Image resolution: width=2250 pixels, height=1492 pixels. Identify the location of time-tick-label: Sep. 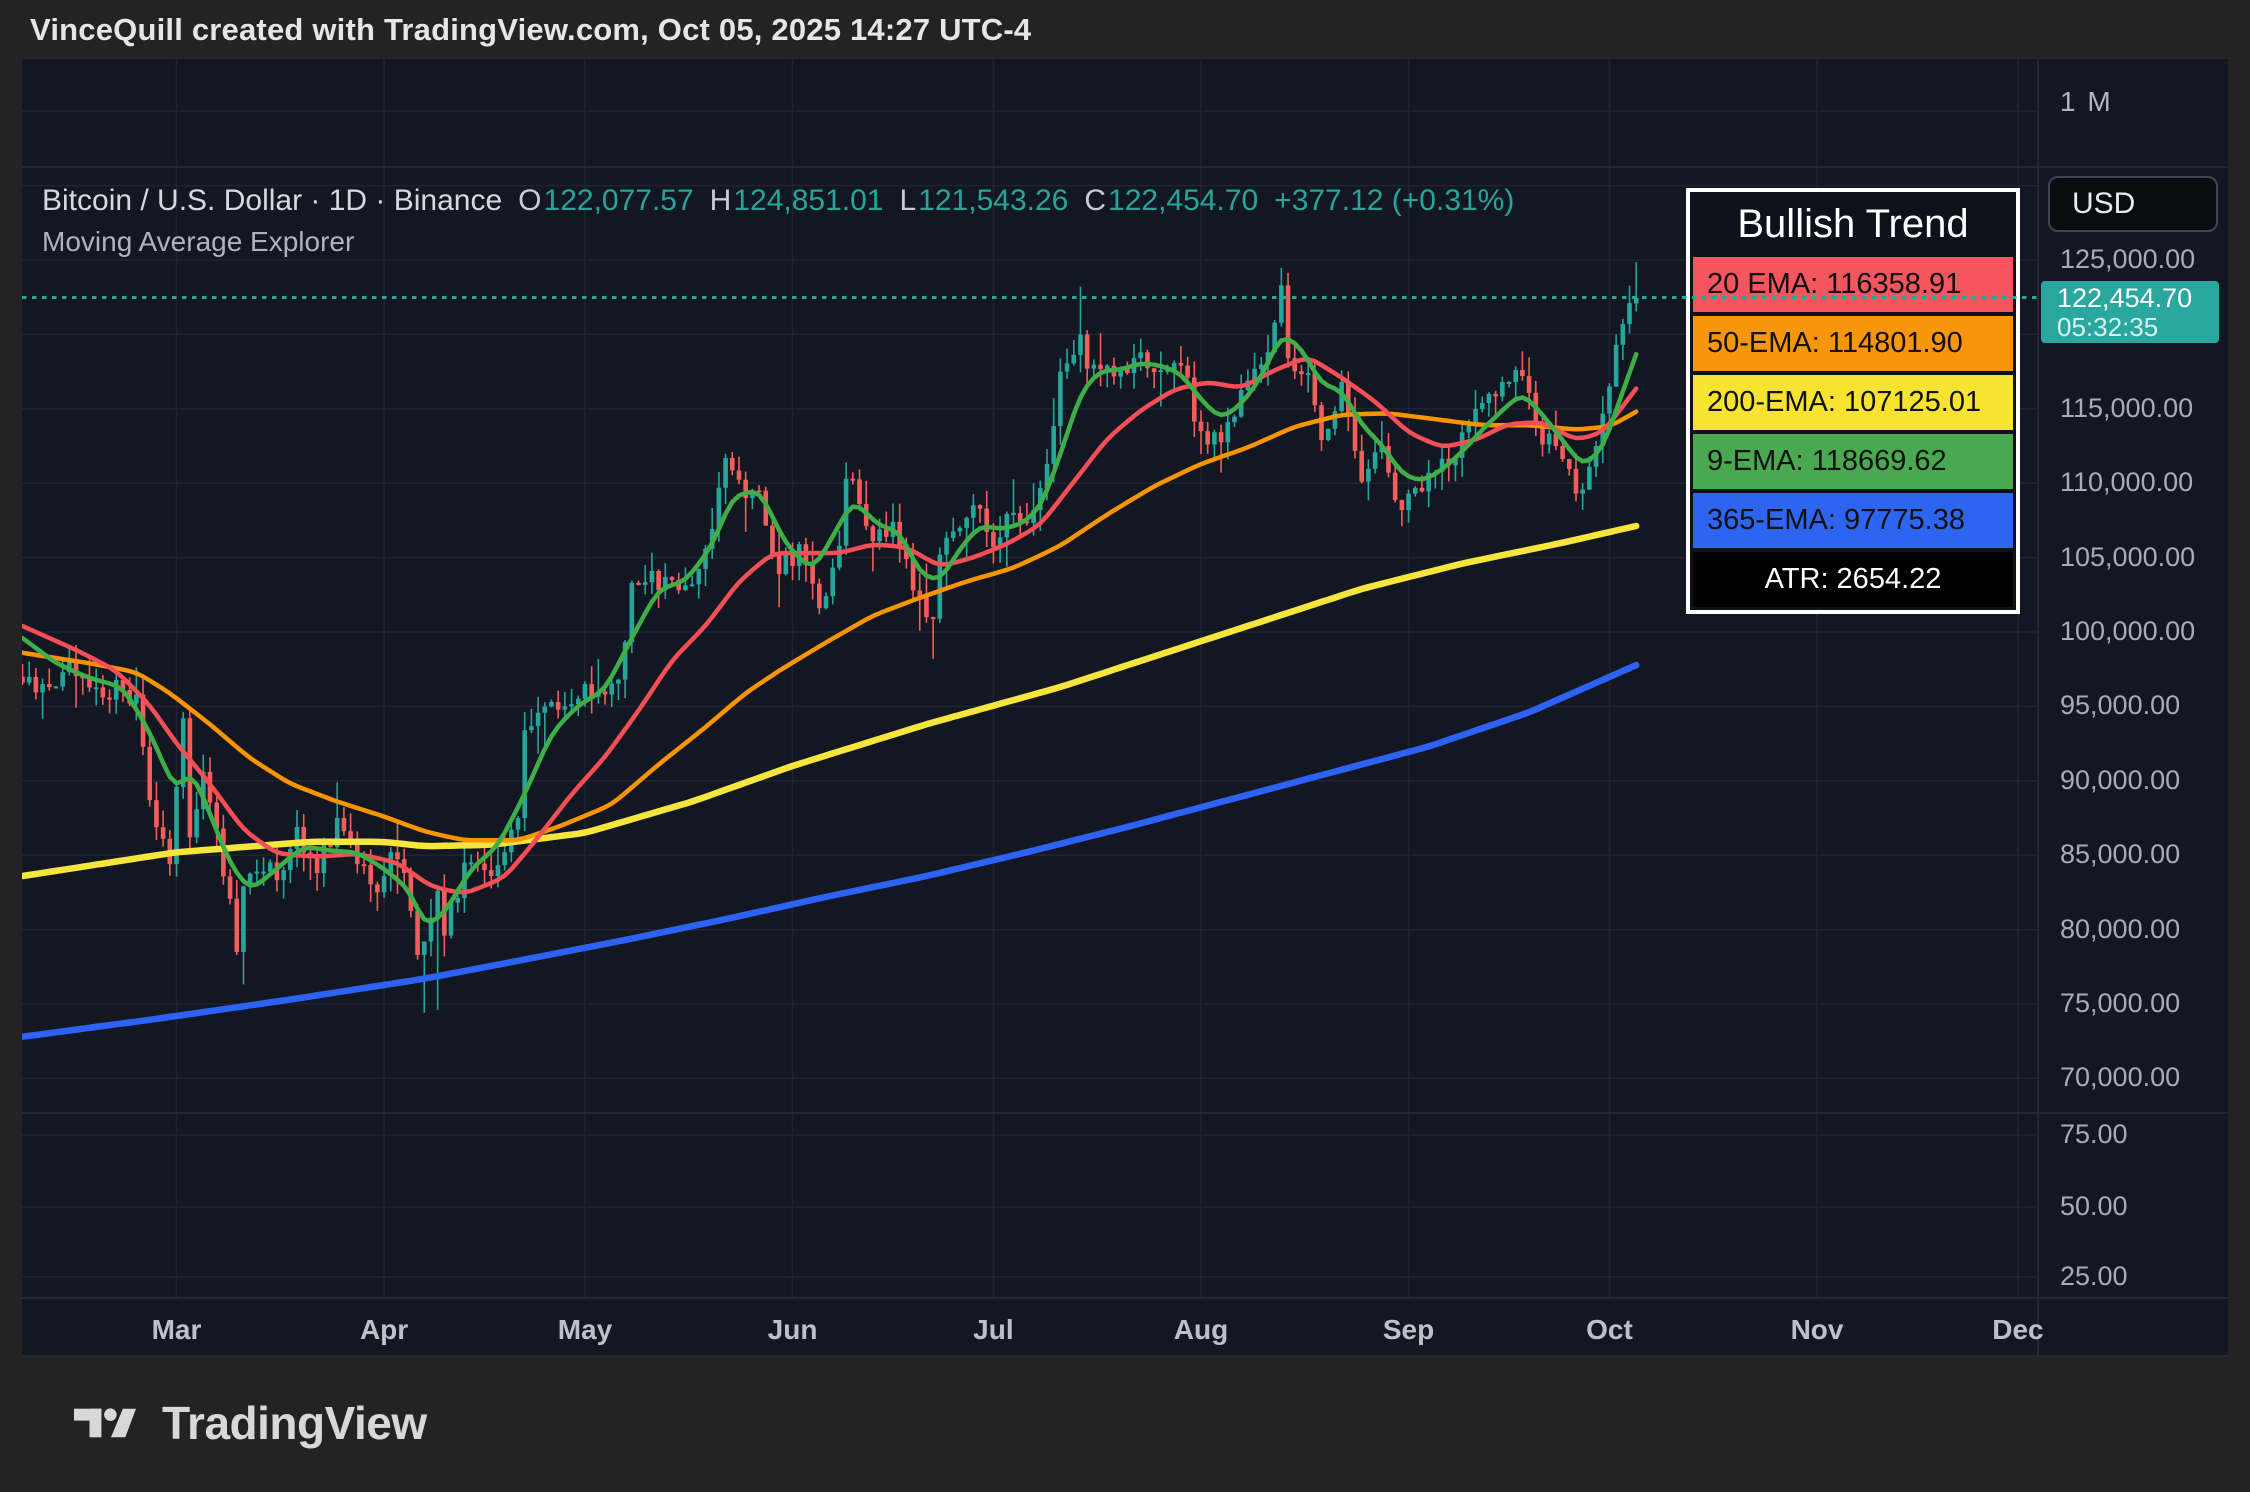
(1408, 1329).